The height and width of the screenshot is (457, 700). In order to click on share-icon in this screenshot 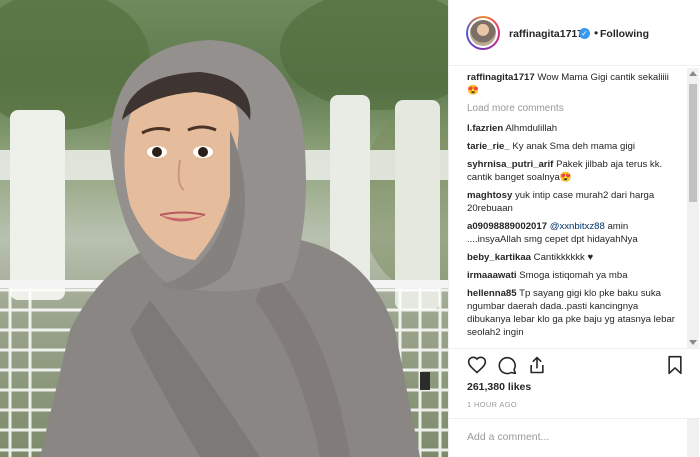, I will do `click(537, 365)`.